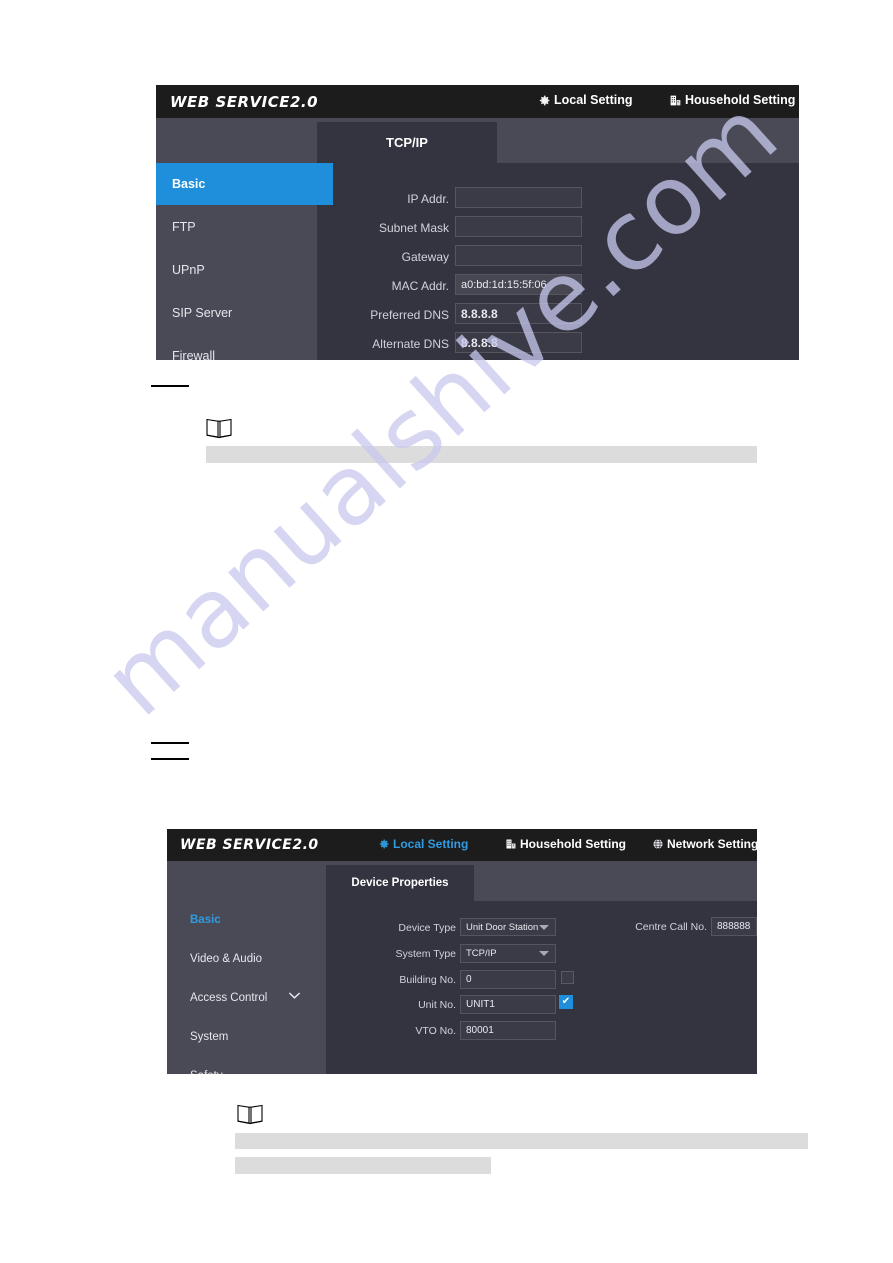 This screenshot has width=893, height=1263. What do you see at coordinates (209, 1036) in the screenshot?
I see `sidebar-item-label: System` at bounding box center [209, 1036].